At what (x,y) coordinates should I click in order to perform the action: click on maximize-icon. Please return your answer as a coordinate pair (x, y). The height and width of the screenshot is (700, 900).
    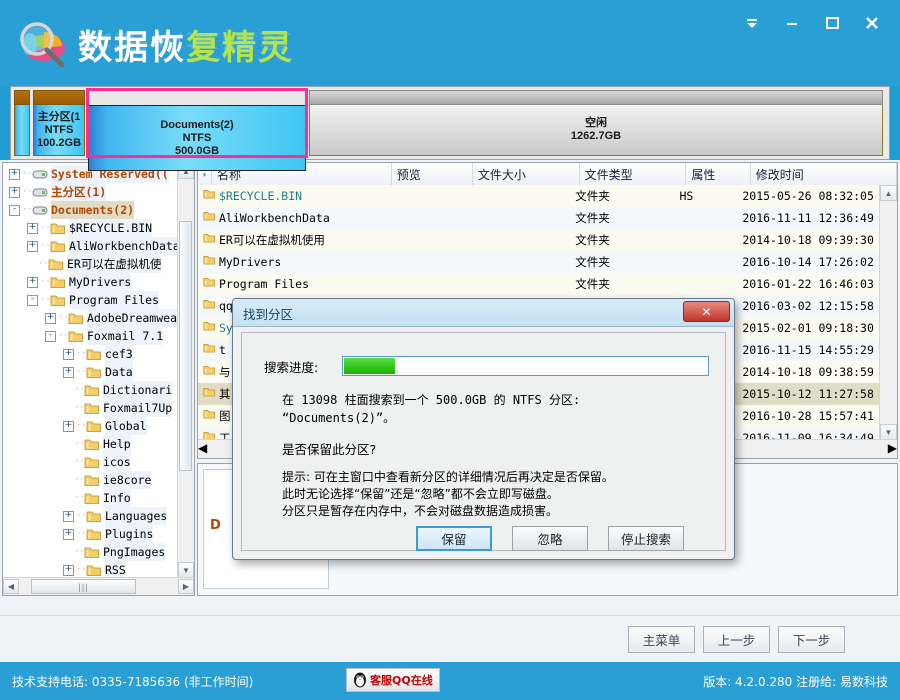
    Looking at the image, I should click on (832, 23).